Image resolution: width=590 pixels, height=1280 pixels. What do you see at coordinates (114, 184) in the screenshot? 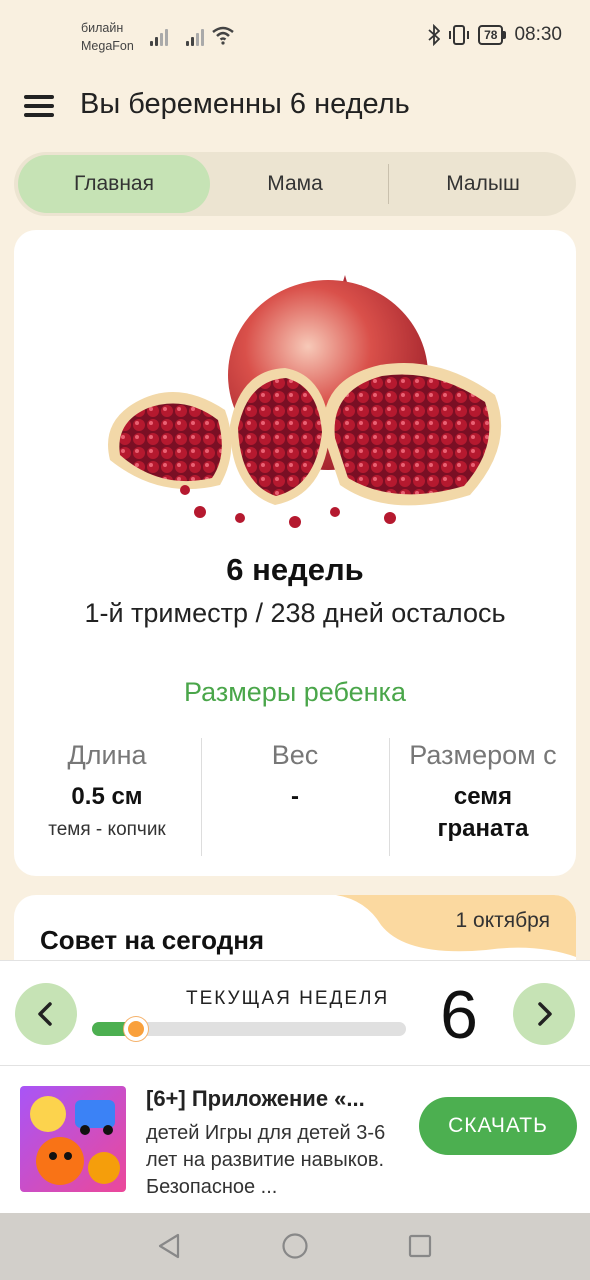
I see `tab-main: Главная` at bounding box center [114, 184].